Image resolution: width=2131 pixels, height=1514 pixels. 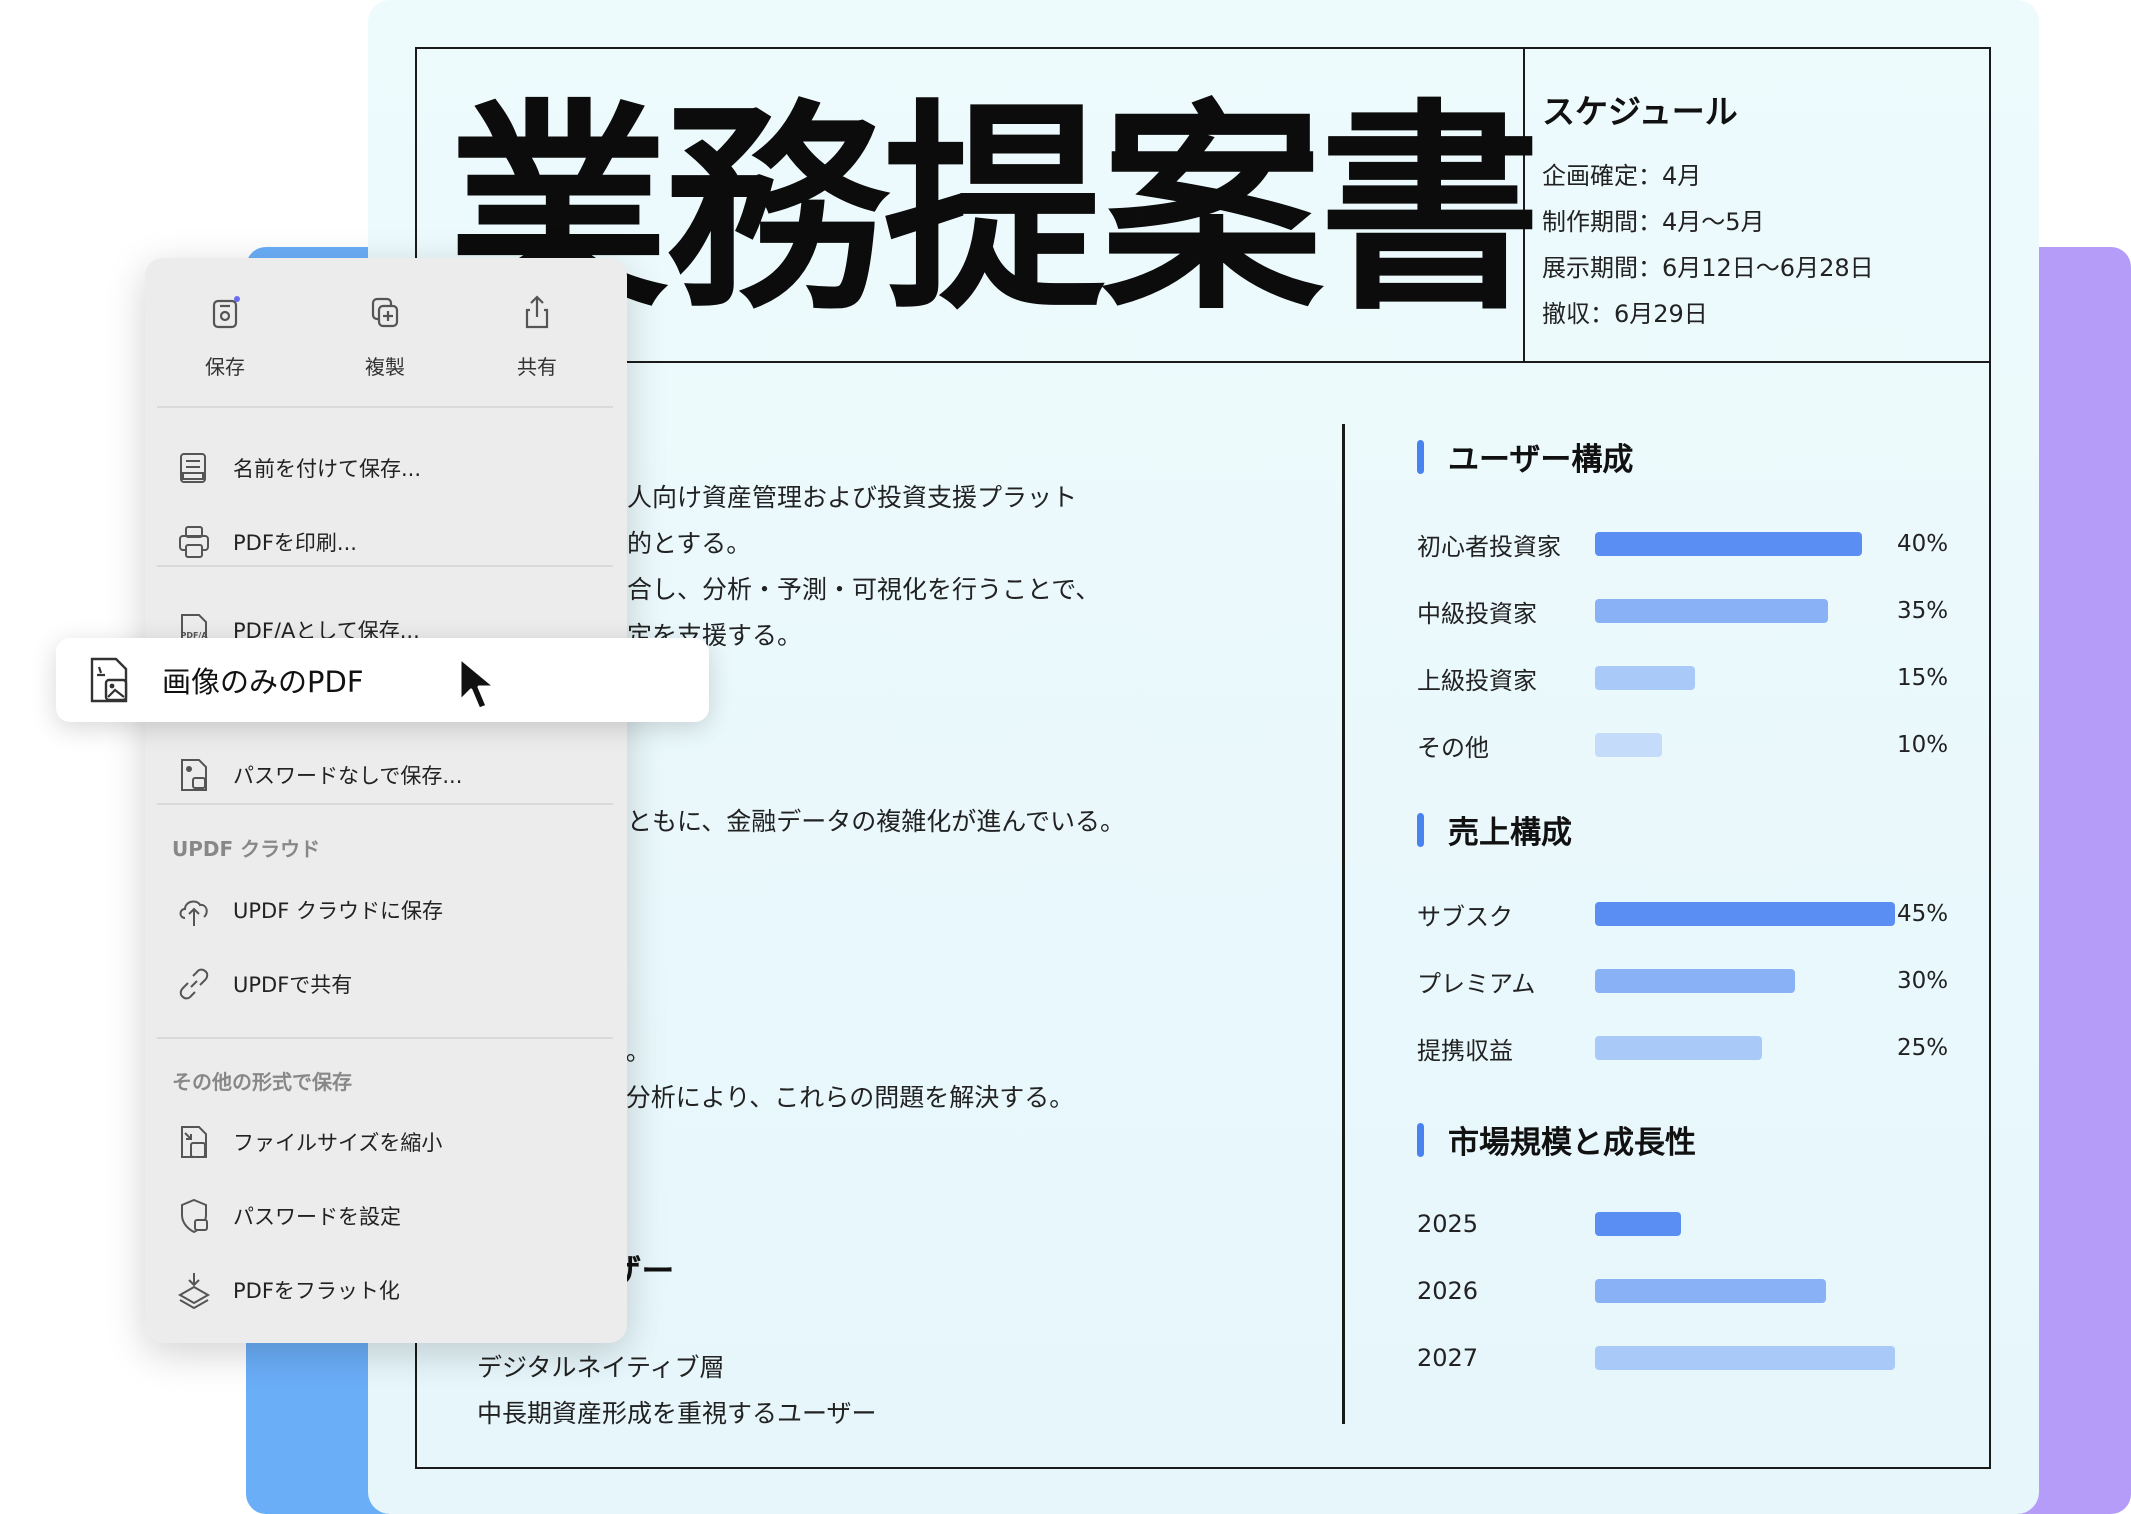 I want to click on bar-value-label: 30%, so click(x=1923, y=981).